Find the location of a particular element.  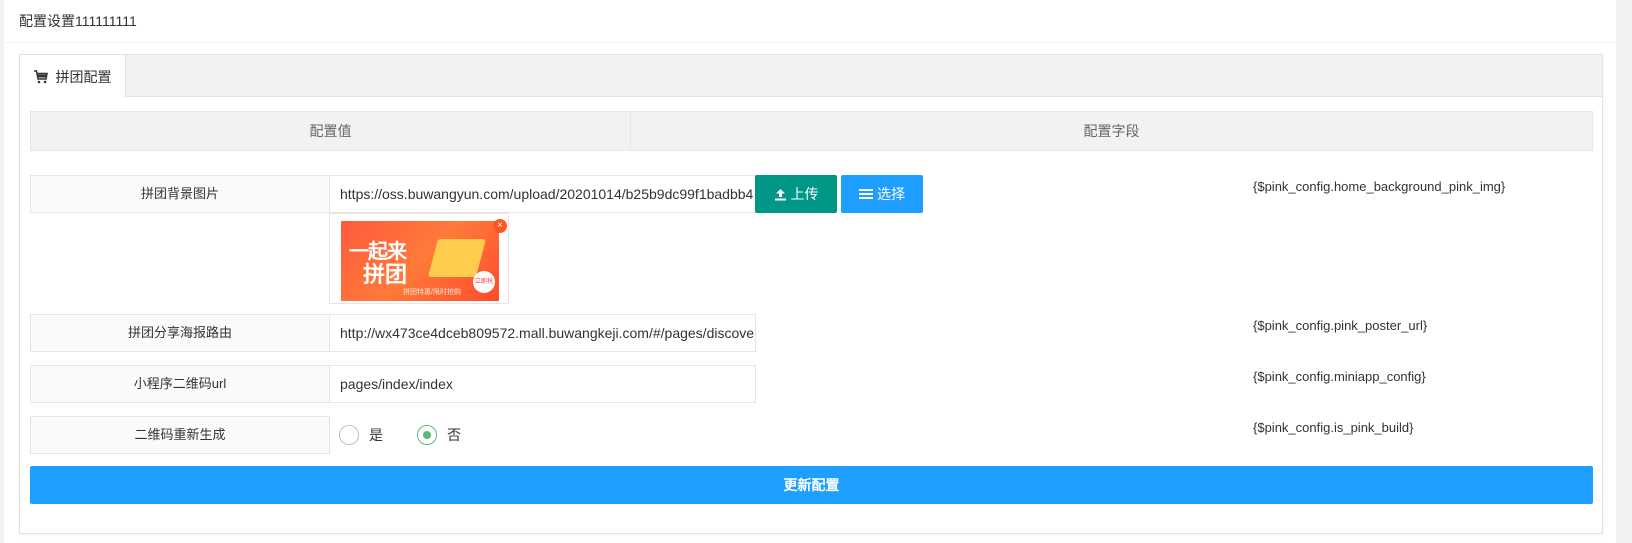

header-config-field: 配置字段 is located at coordinates (1111, 131).